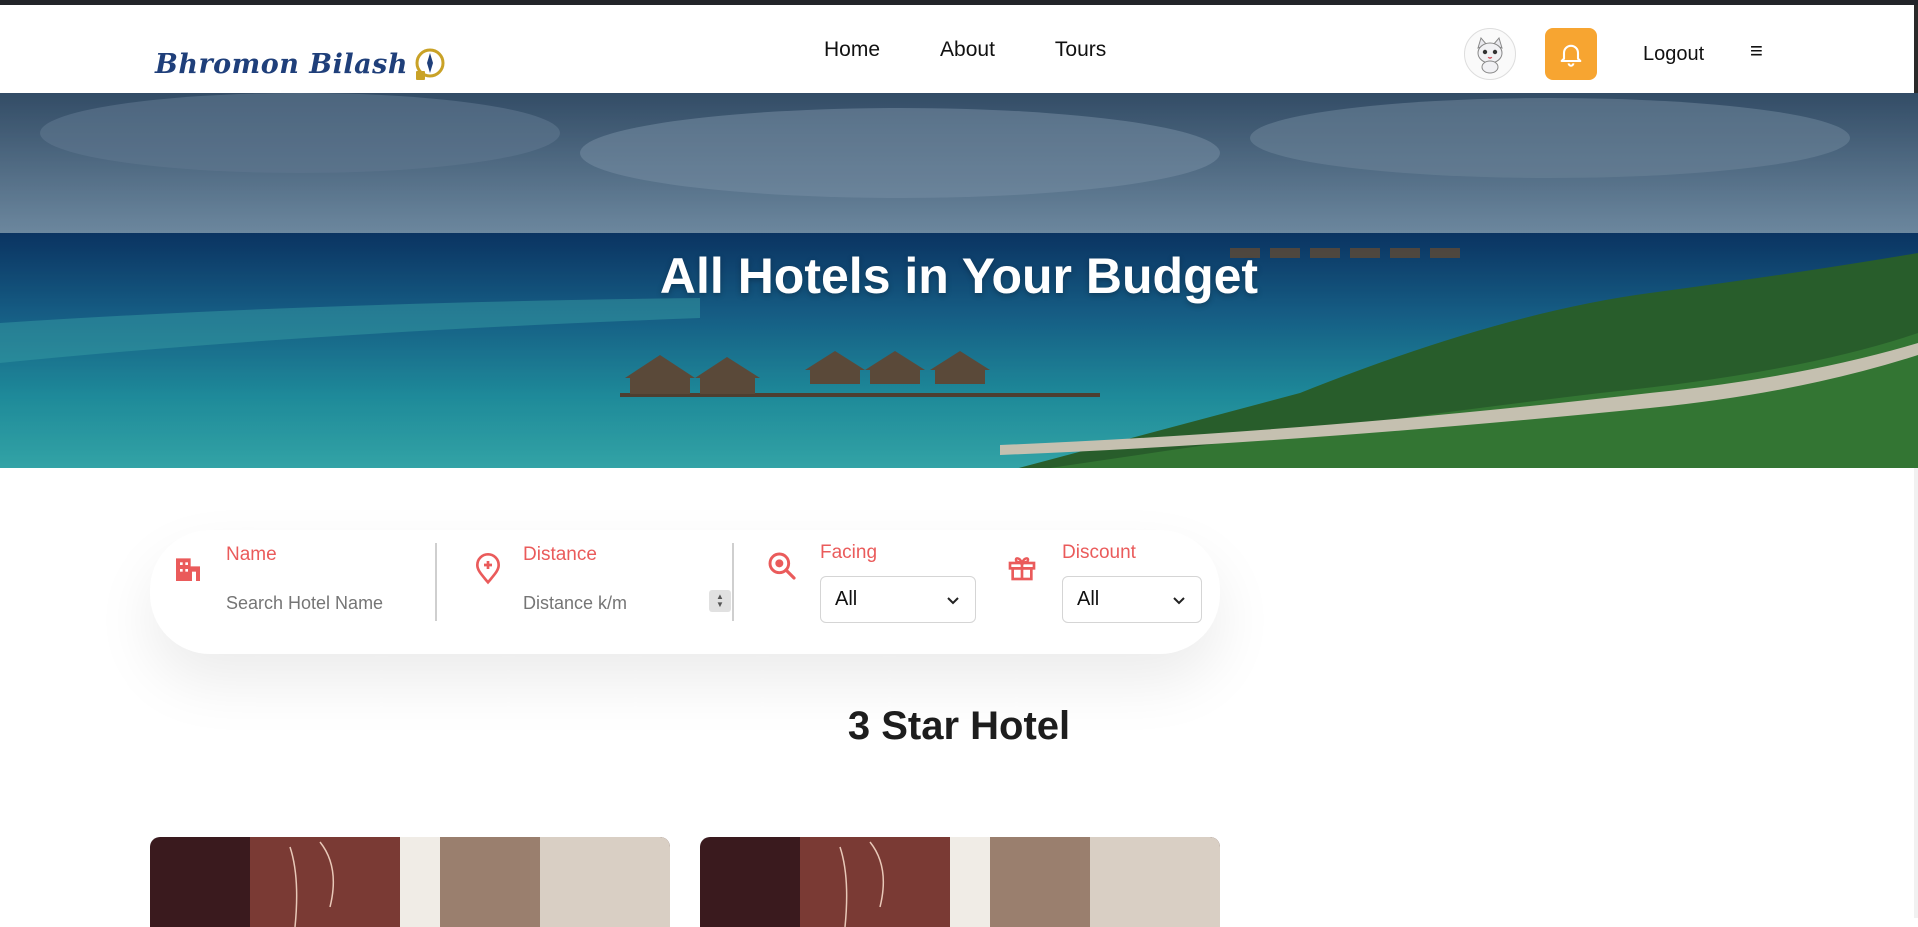 This screenshot has height=927, width=1918. Describe the element at coordinates (251, 554) in the screenshot. I see `name-label: Name` at that location.